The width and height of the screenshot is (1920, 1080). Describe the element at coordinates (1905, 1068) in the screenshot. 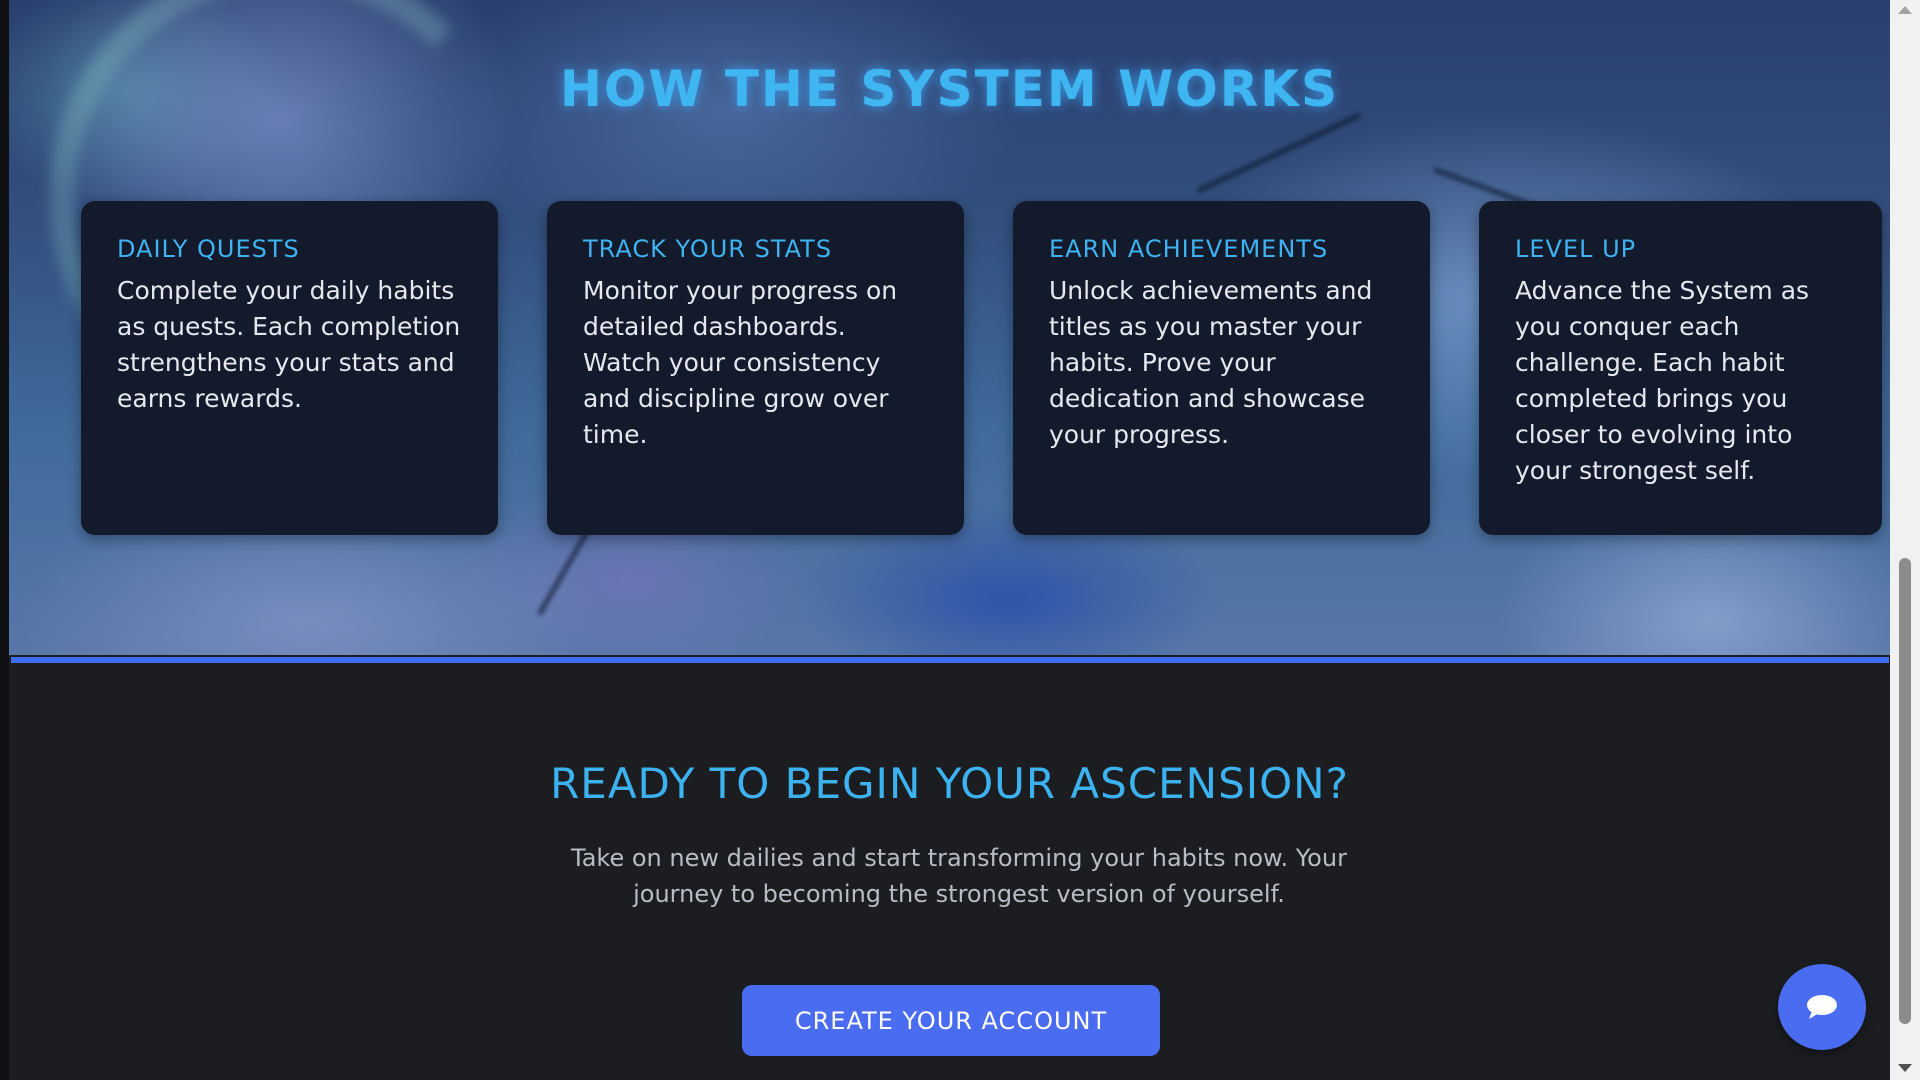

I see `scroll-down-arrow-icon` at that location.